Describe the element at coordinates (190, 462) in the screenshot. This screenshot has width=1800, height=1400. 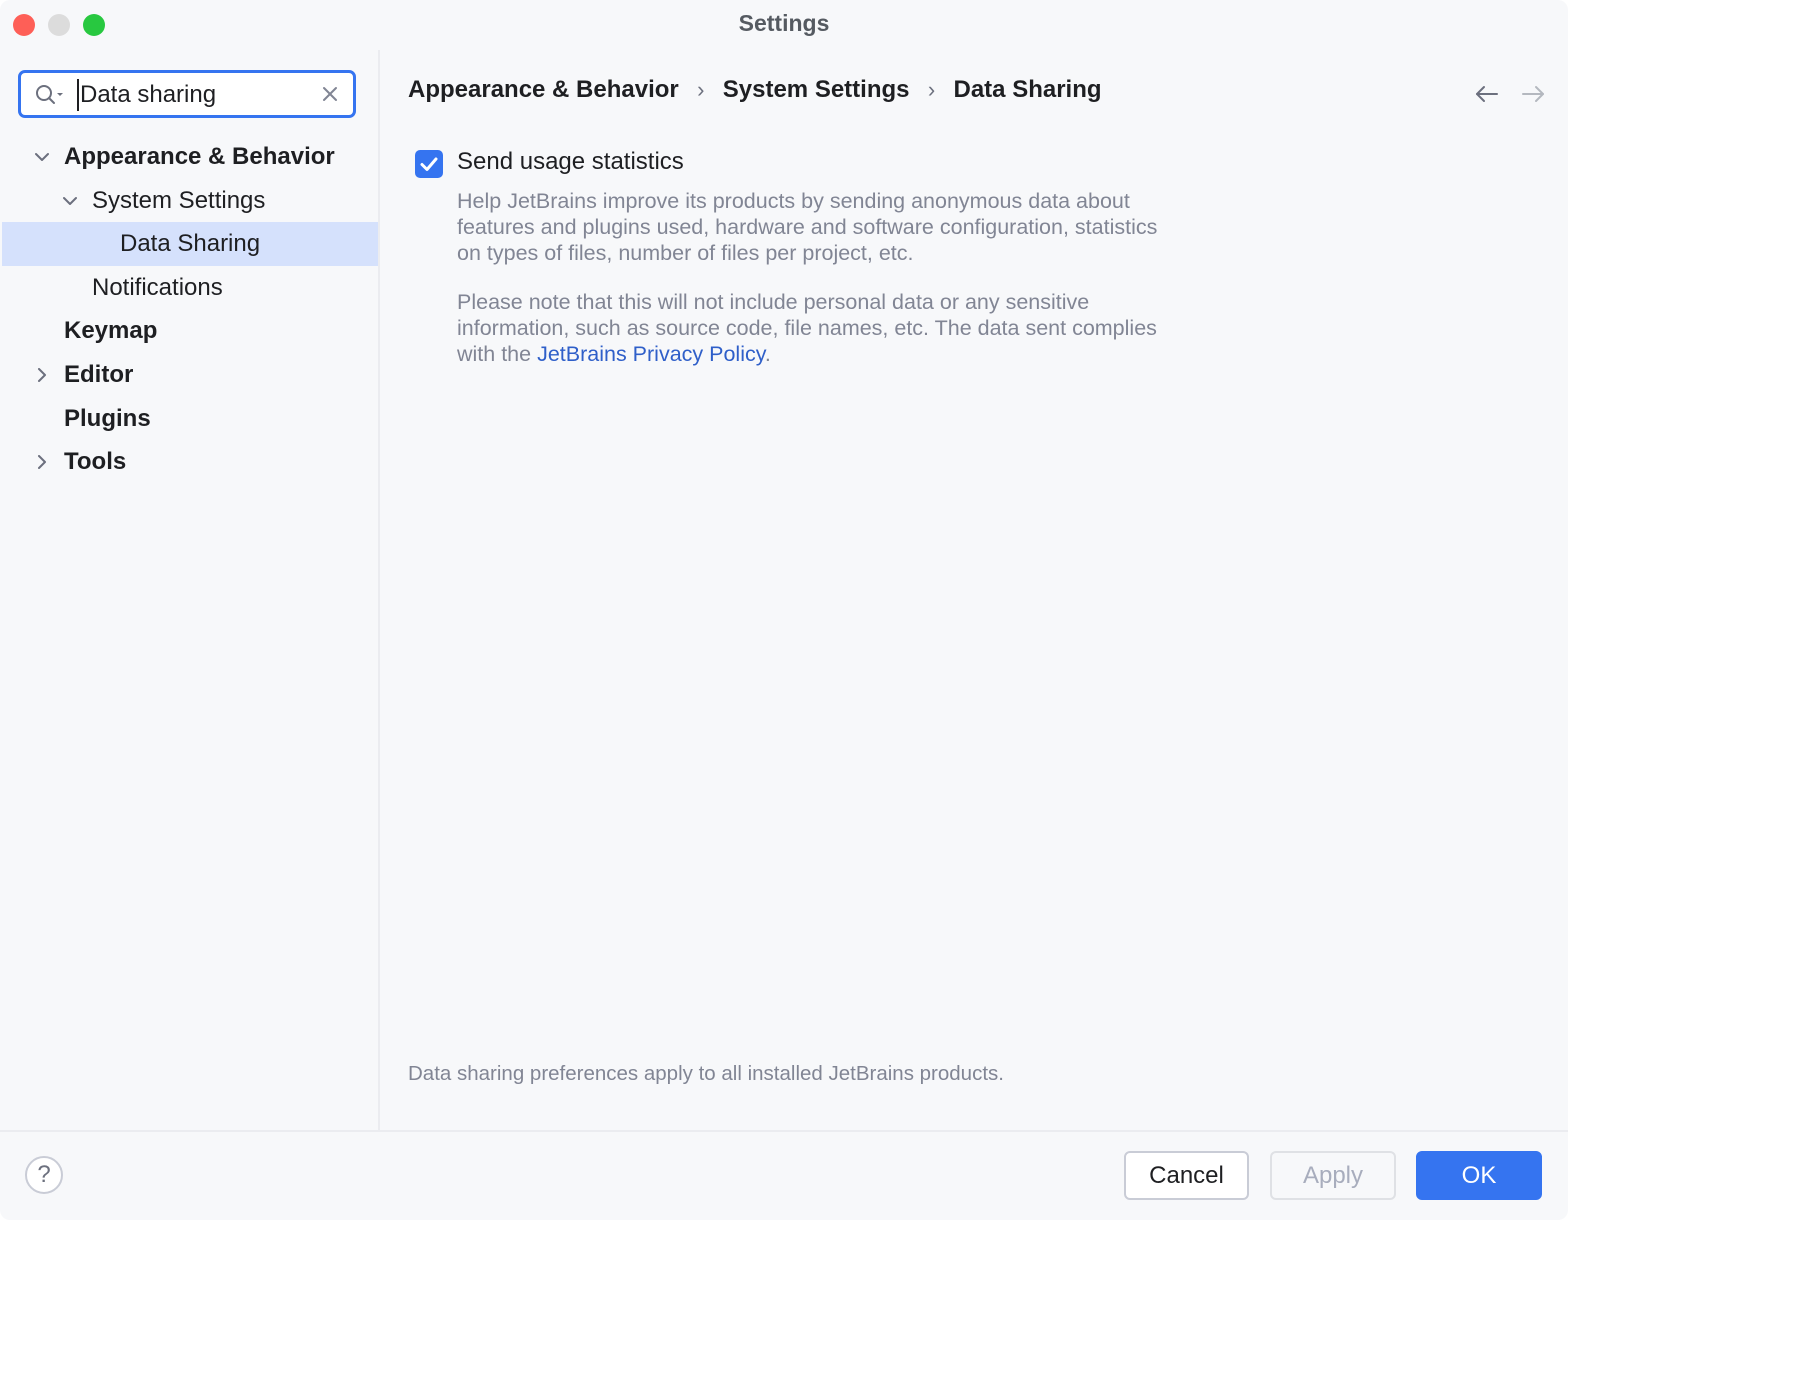
I see `tree-item-tools: Tools` at that location.